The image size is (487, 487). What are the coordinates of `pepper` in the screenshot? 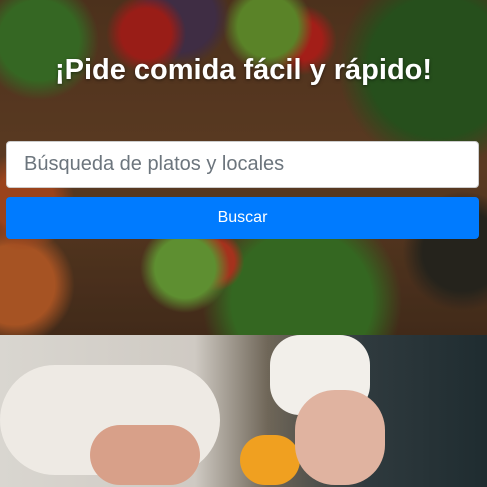 It's located at (270, 460).